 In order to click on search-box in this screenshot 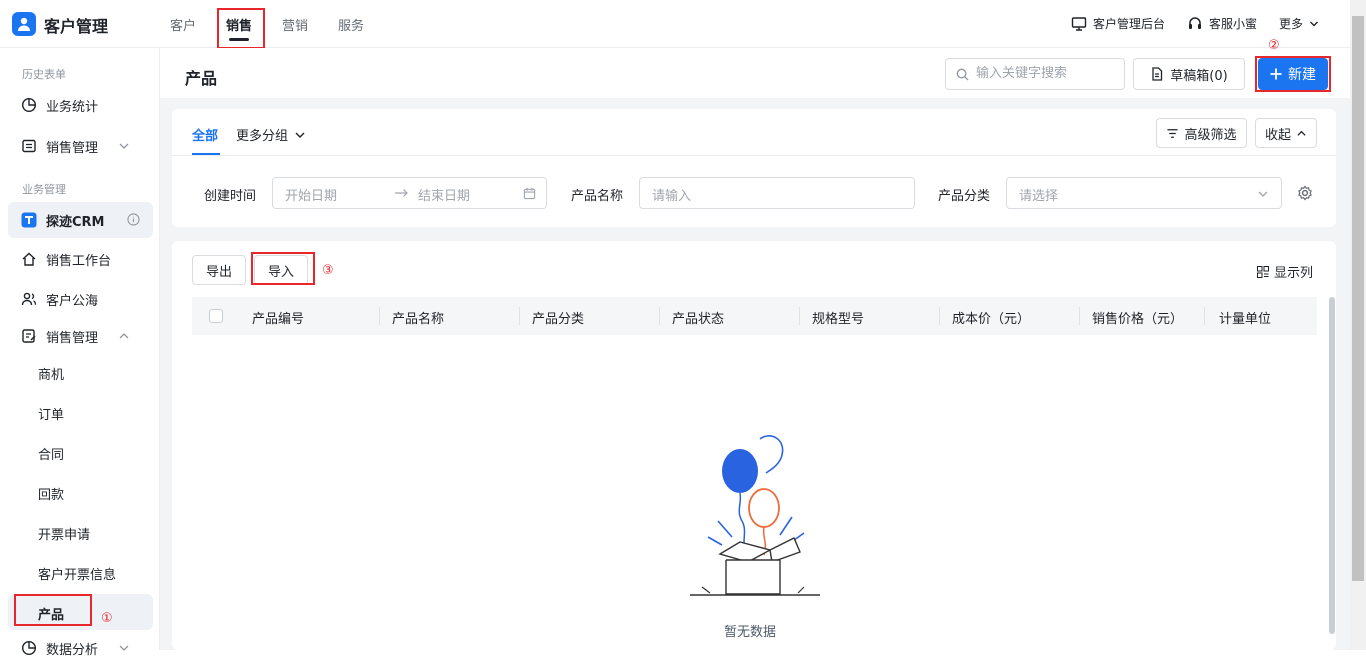, I will do `click(1035, 74)`.